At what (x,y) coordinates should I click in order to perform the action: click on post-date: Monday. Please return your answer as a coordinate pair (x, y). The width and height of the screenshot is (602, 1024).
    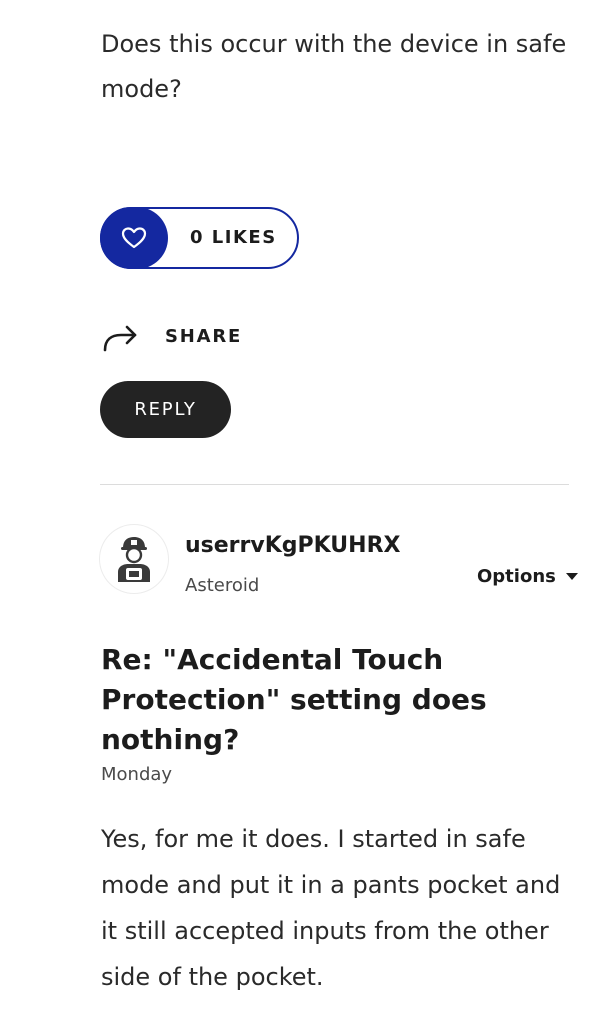
    Looking at the image, I should click on (137, 774).